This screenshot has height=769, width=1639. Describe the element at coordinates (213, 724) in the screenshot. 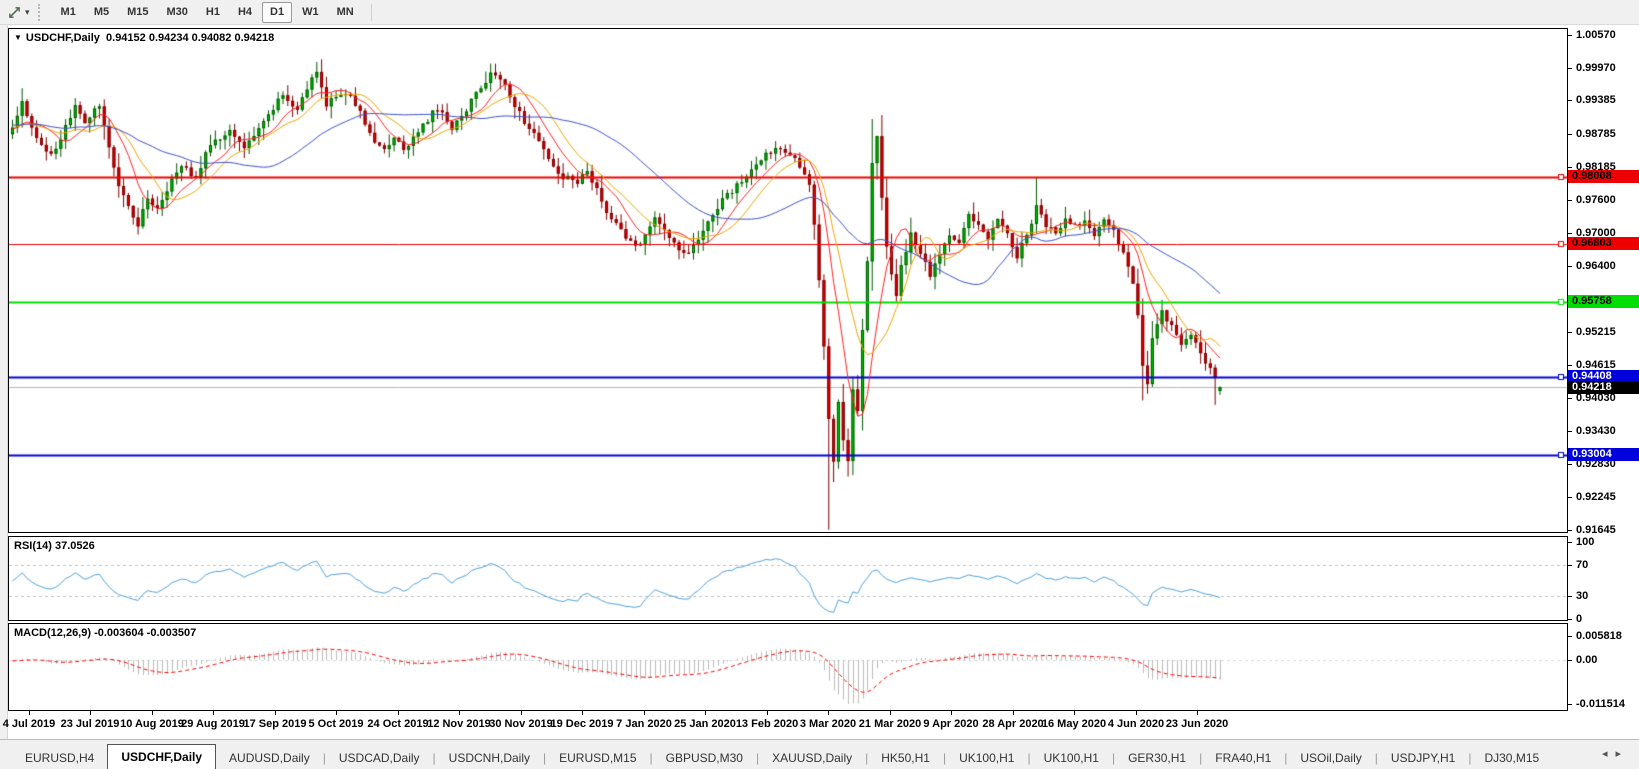

I see `date-tick-label: 29 Aug 2019` at that location.